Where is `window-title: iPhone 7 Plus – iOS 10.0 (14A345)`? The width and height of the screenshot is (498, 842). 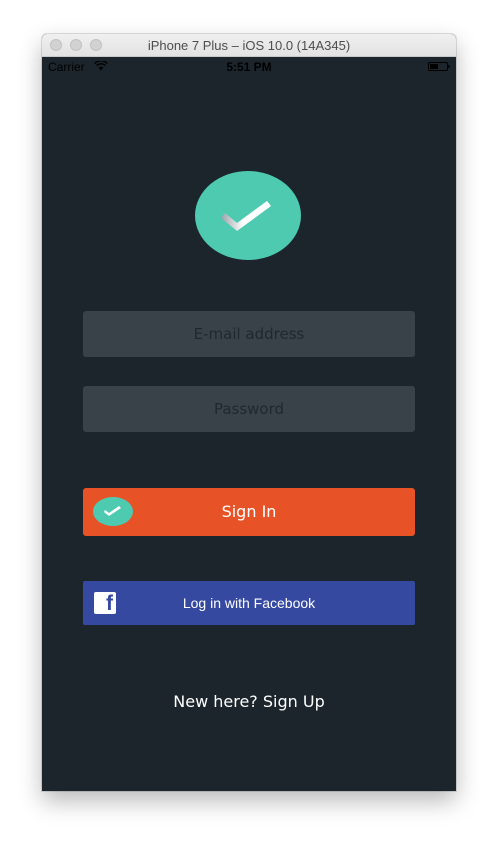
window-title: iPhone 7 Plus – iOS 10.0 (14A345) is located at coordinates (249, 45).